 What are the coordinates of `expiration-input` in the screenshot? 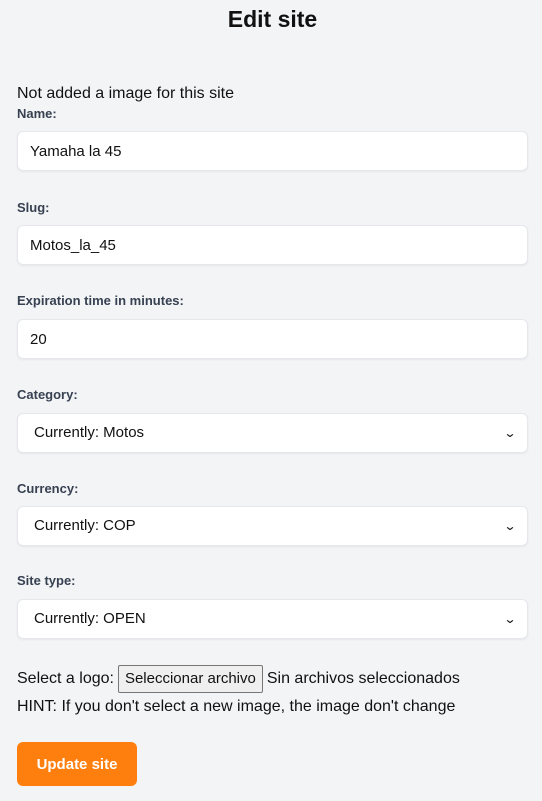 It's located at (272, 339).